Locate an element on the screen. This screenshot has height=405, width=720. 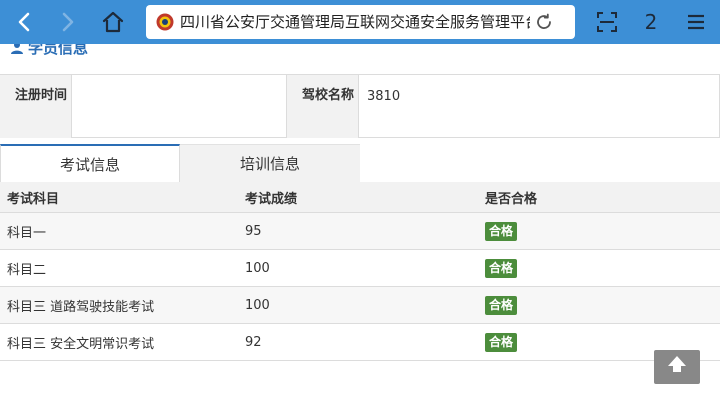
forward-button is located at coordinates (68, 22).